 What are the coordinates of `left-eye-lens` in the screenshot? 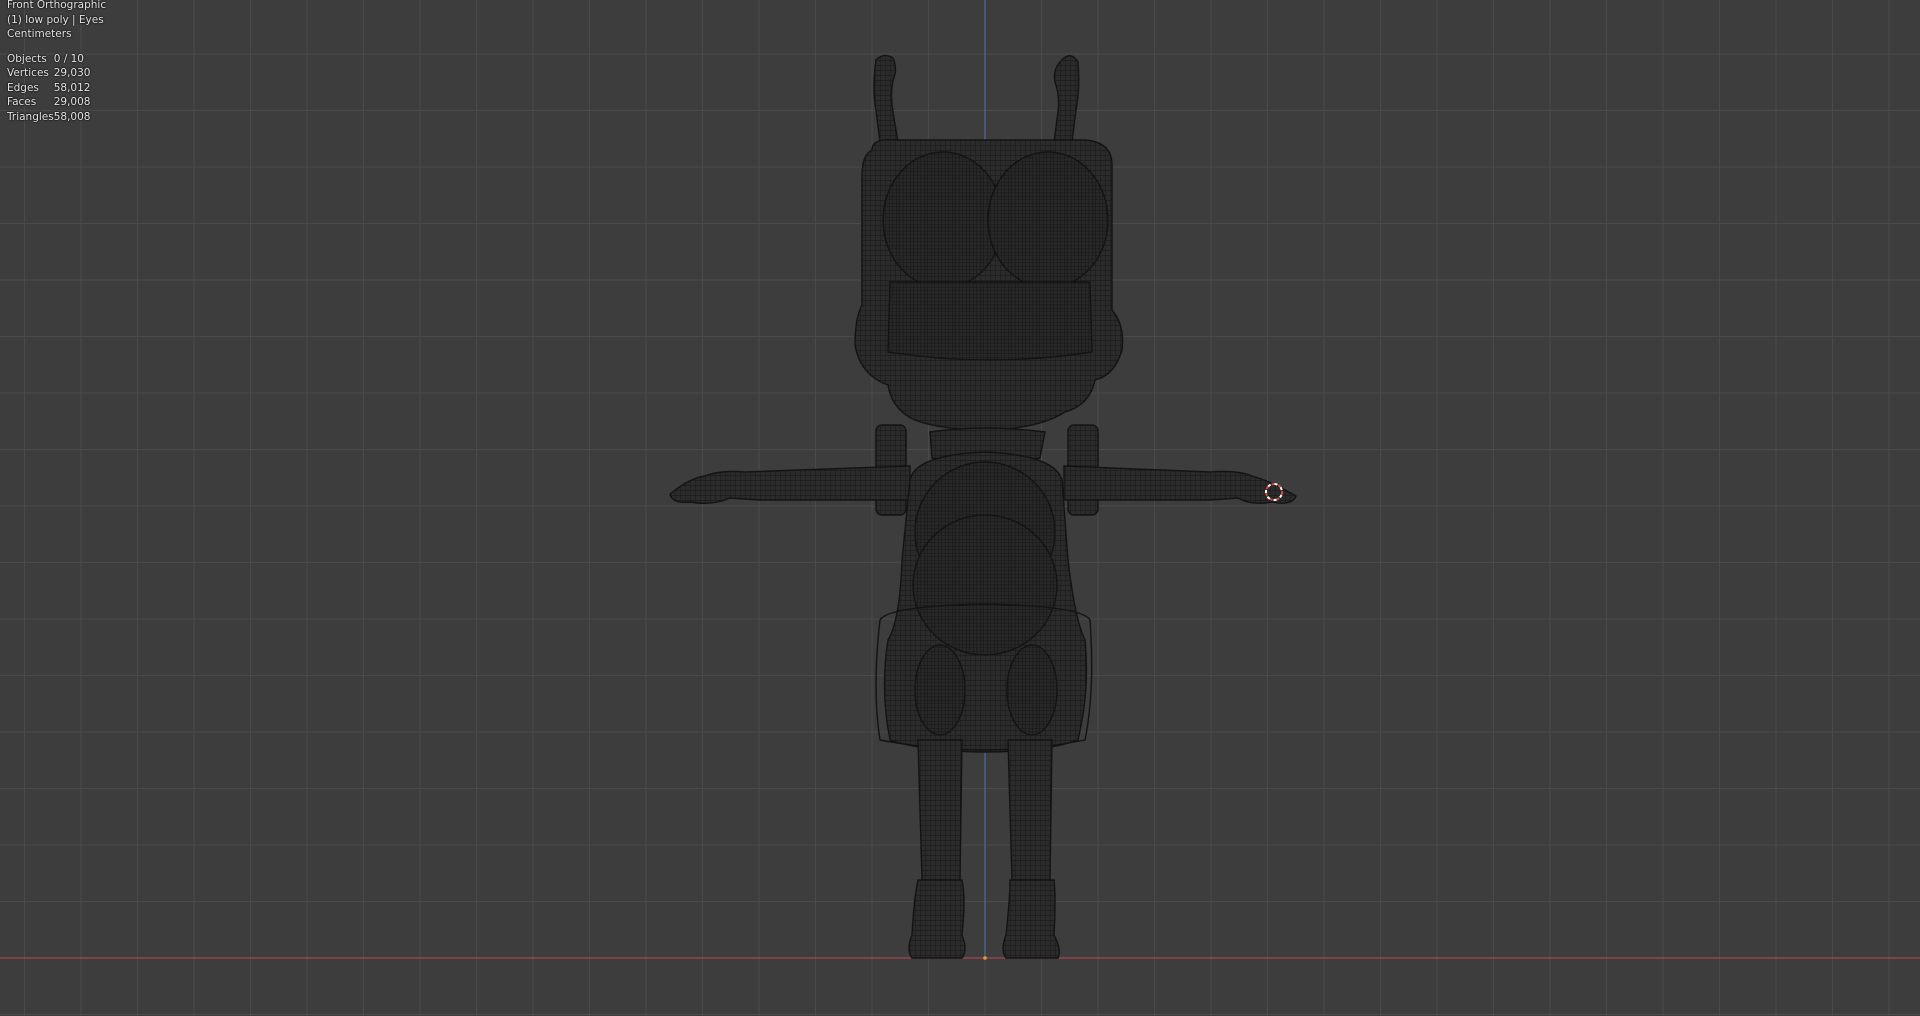 It's located at (943, 220).